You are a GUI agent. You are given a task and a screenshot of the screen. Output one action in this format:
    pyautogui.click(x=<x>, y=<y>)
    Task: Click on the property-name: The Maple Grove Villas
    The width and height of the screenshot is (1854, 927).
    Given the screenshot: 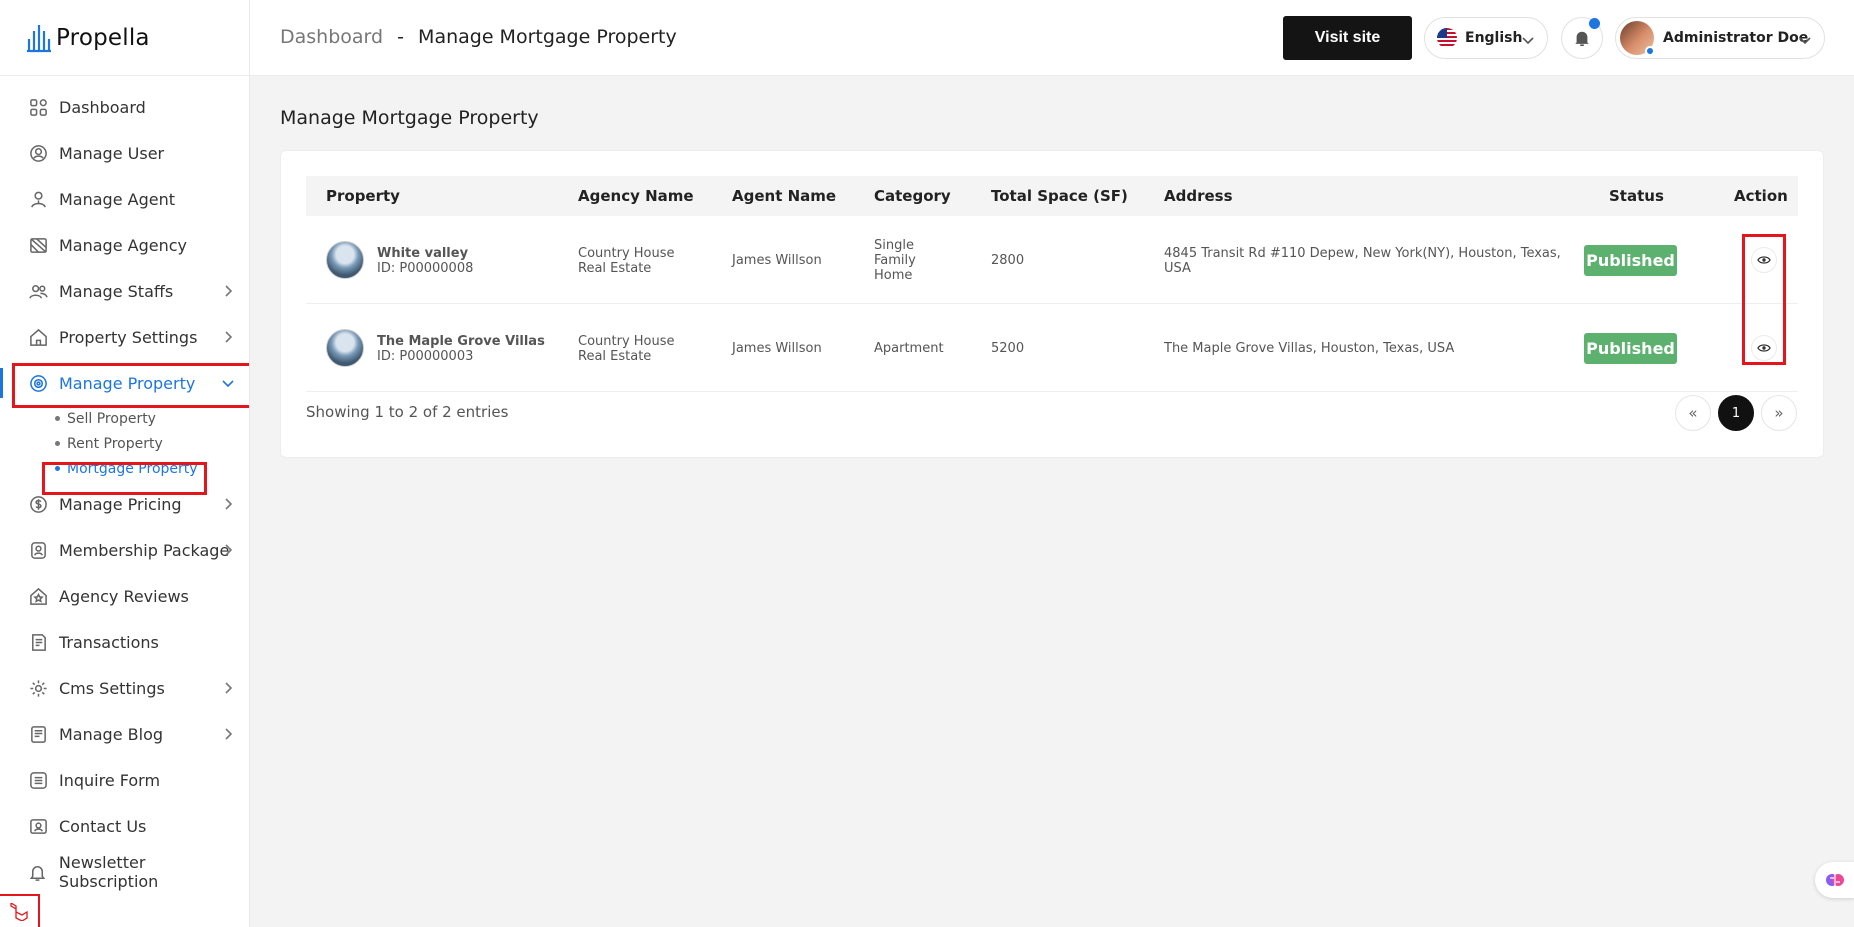 What is the action you would take?
    pyautogui.click(x=461, y=341)
    